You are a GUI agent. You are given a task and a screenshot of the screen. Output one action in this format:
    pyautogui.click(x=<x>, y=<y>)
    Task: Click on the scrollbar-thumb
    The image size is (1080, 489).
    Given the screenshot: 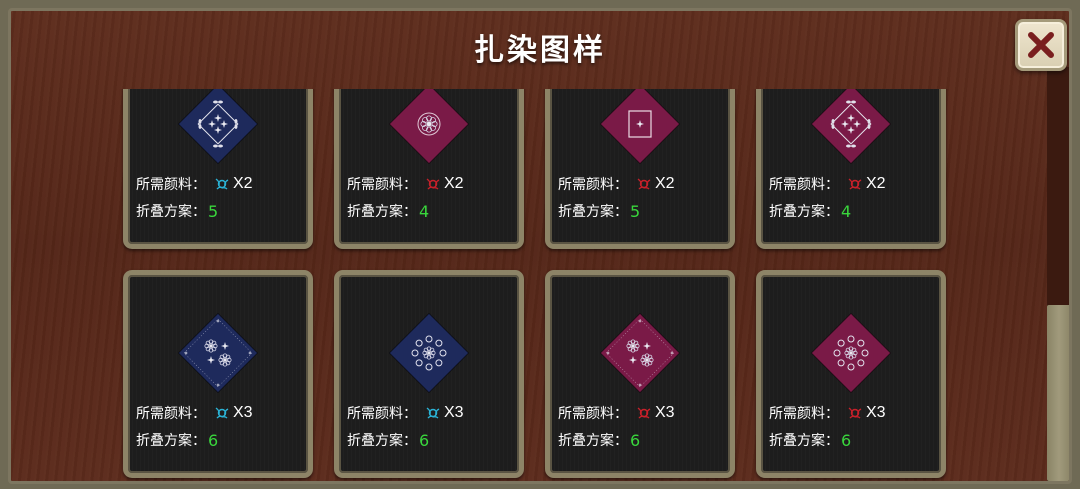 What is the action you would take?
    pyautogui.click(x=1058, y=393)
    